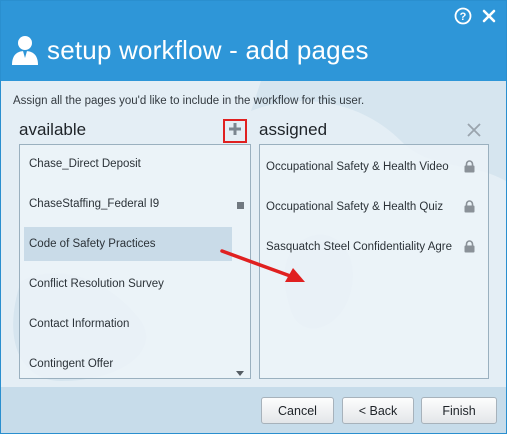 This screenshot has height=434, width=507. I want to click on list-item: Contact Information, so click(128, 324).